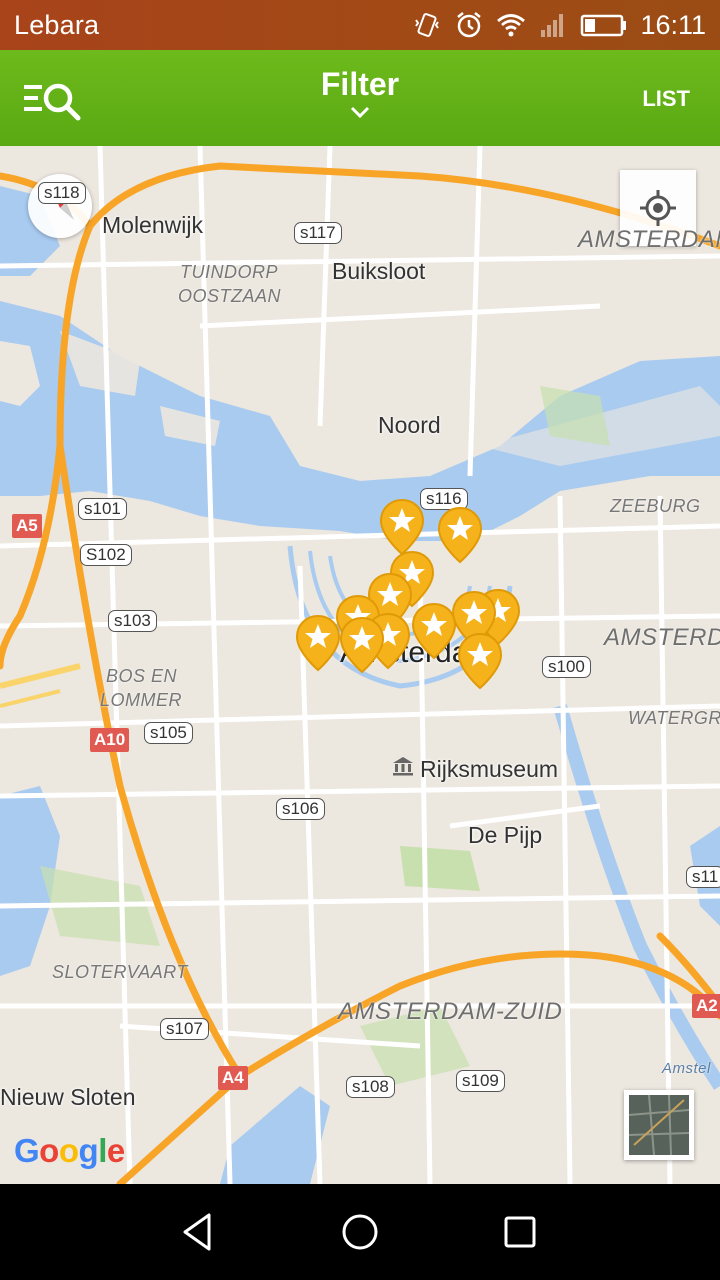  I want to click on list-button: LIST, so click(666, 99).